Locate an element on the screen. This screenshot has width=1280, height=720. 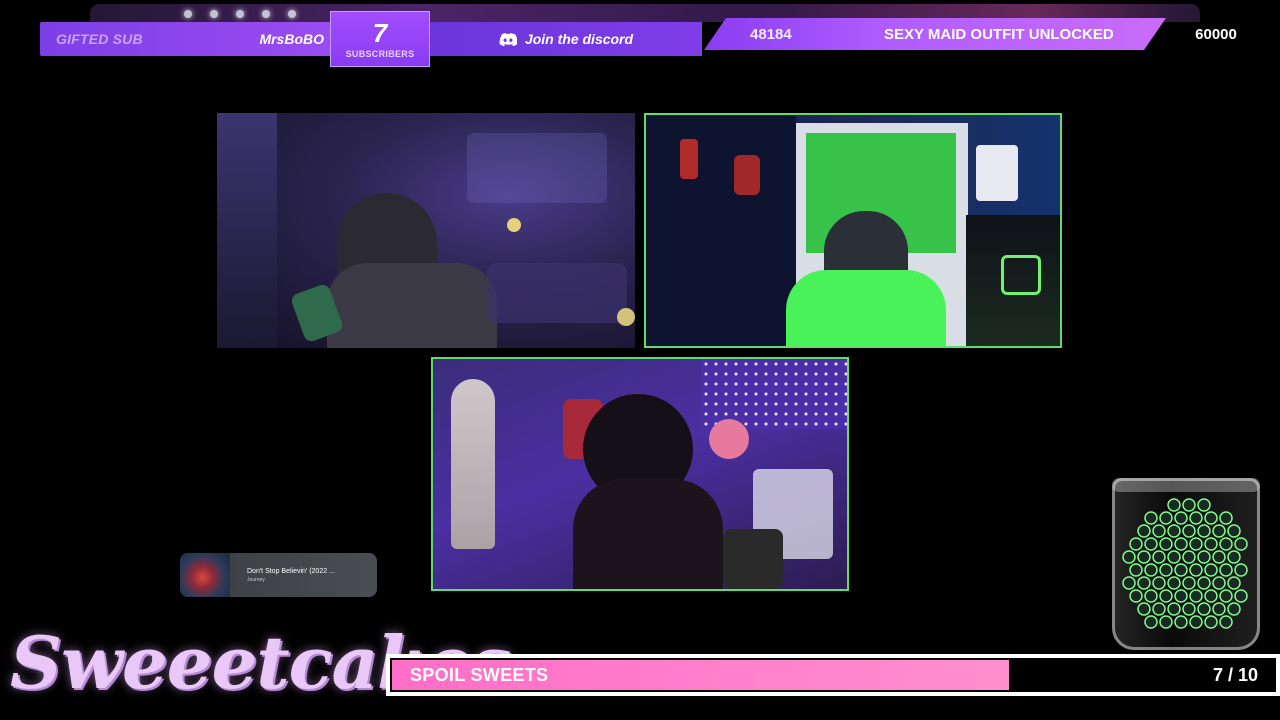
jar-rim is located at coordinates (1186, 485).